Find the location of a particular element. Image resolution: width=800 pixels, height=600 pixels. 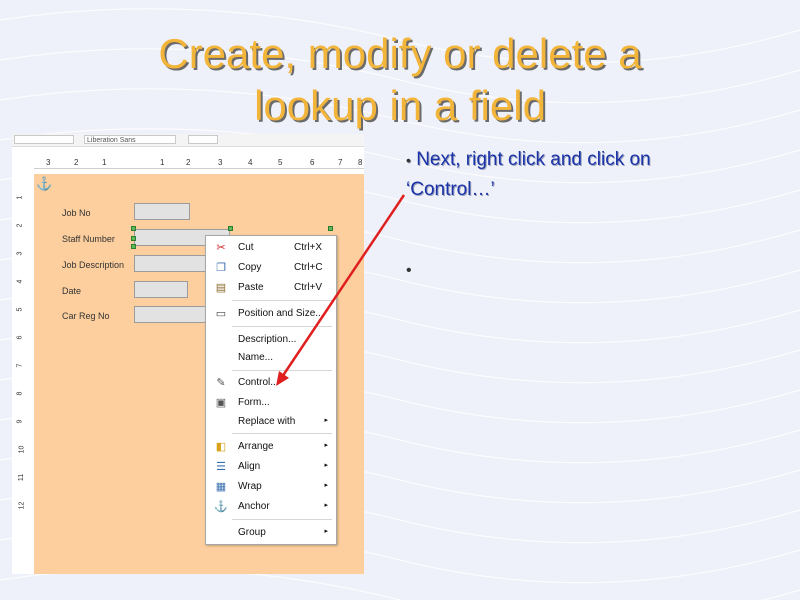

slide-title-line1: Create, modify or delete a is located at coordinates (400, 53).